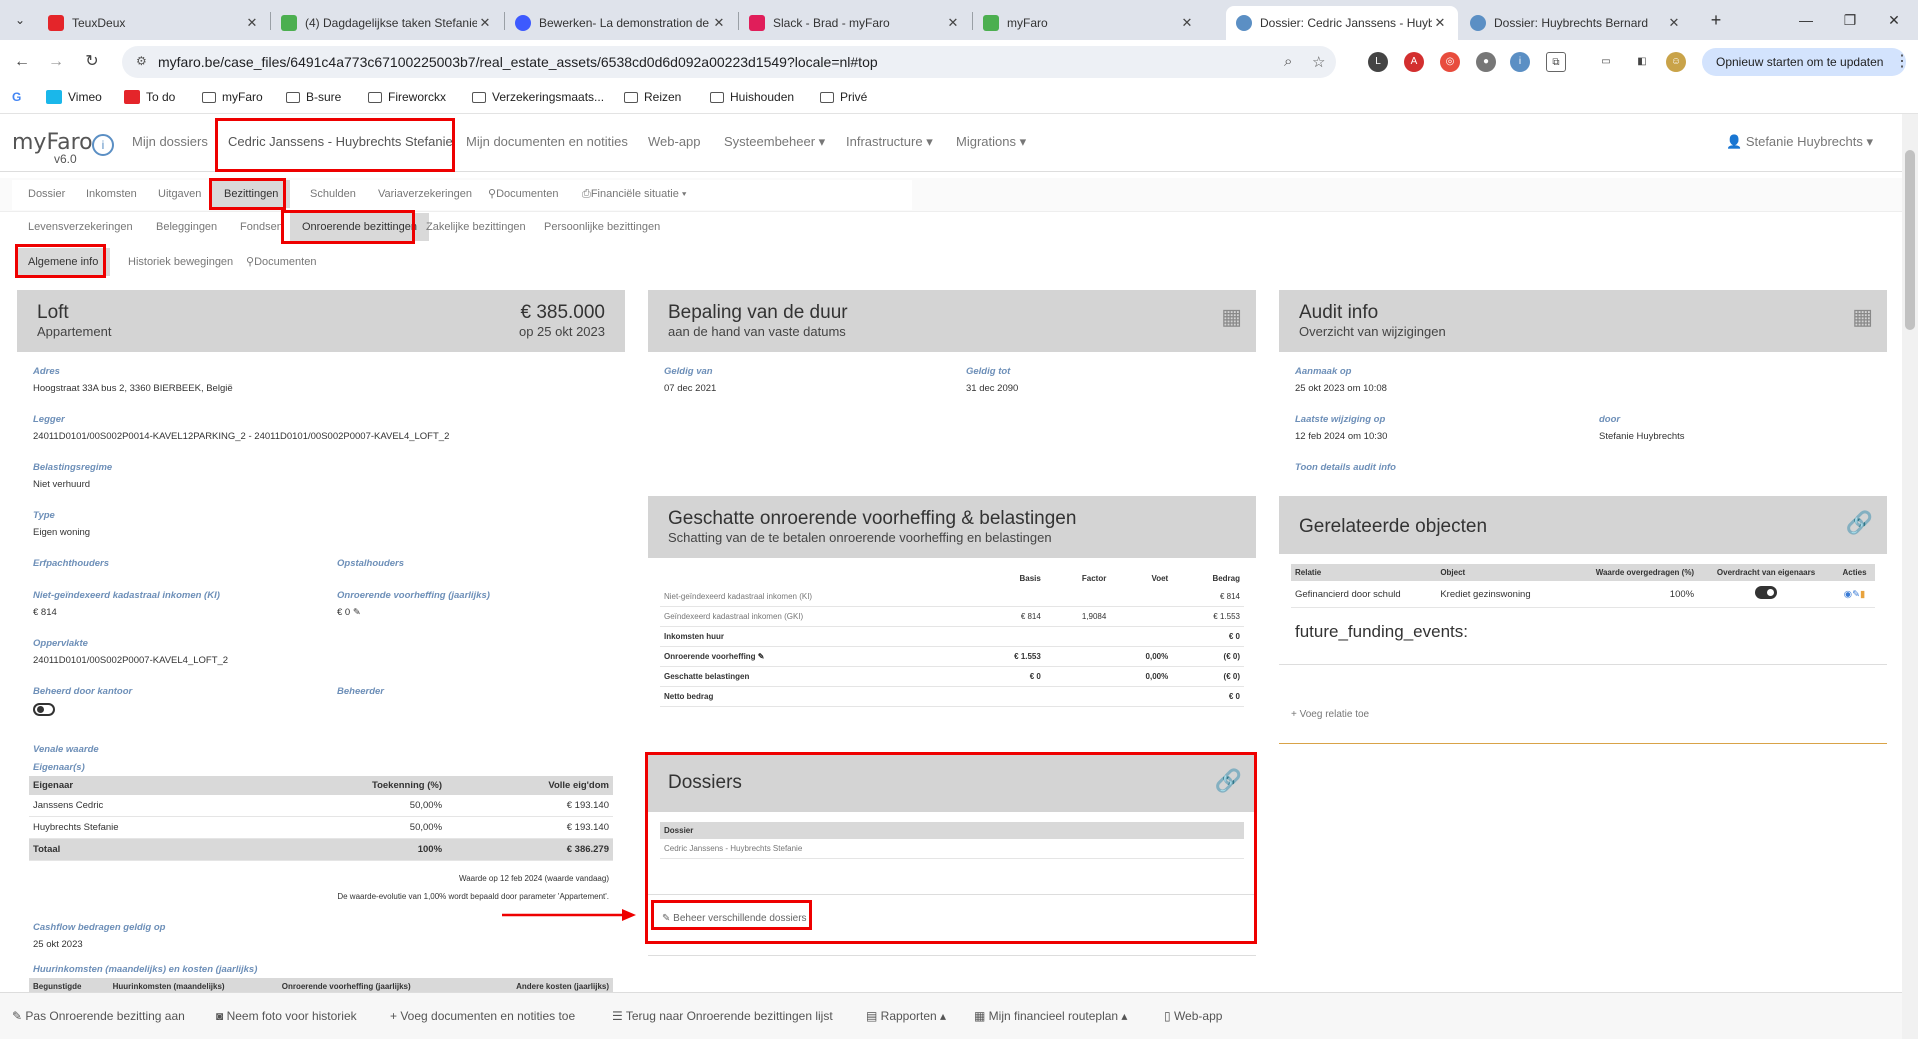 This screenshot has width=1918, height=1039. I want to click on myfaro-icon, so click(1244, 23).